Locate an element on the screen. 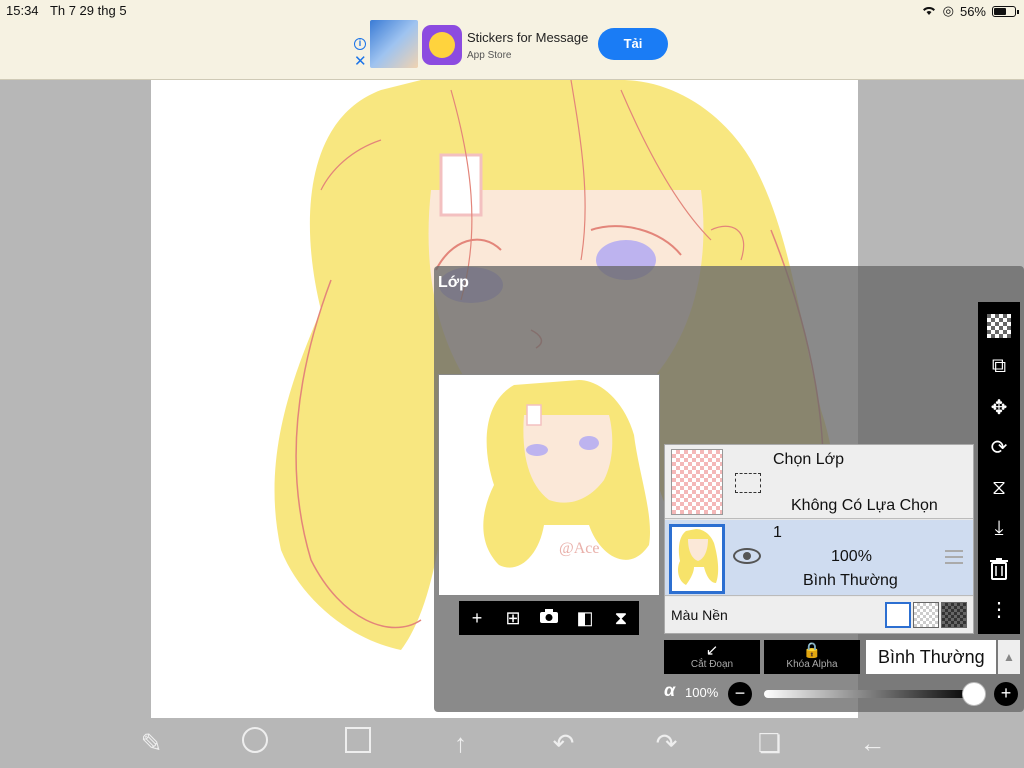 The height and width of the screenshot is (768, 1024). trash-icon is located at coordinates (999, 569).